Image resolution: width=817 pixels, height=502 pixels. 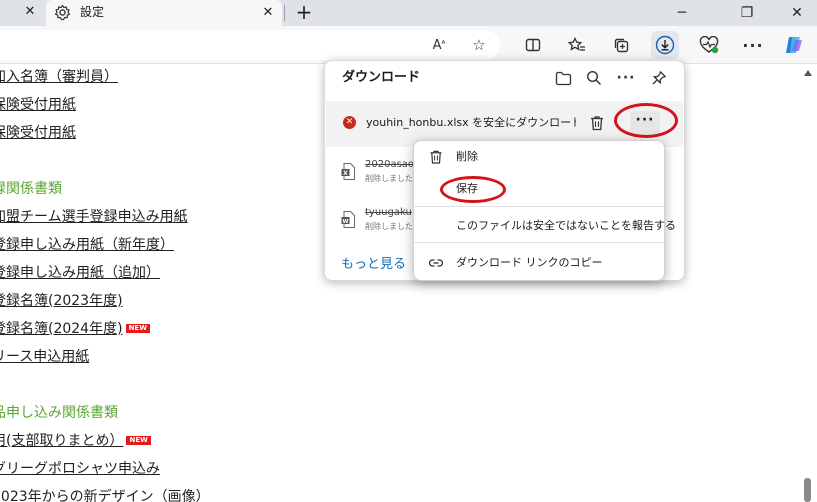 I want to click on document-link: グリーグポロシャツ申込み, so click(x=80, y=469).